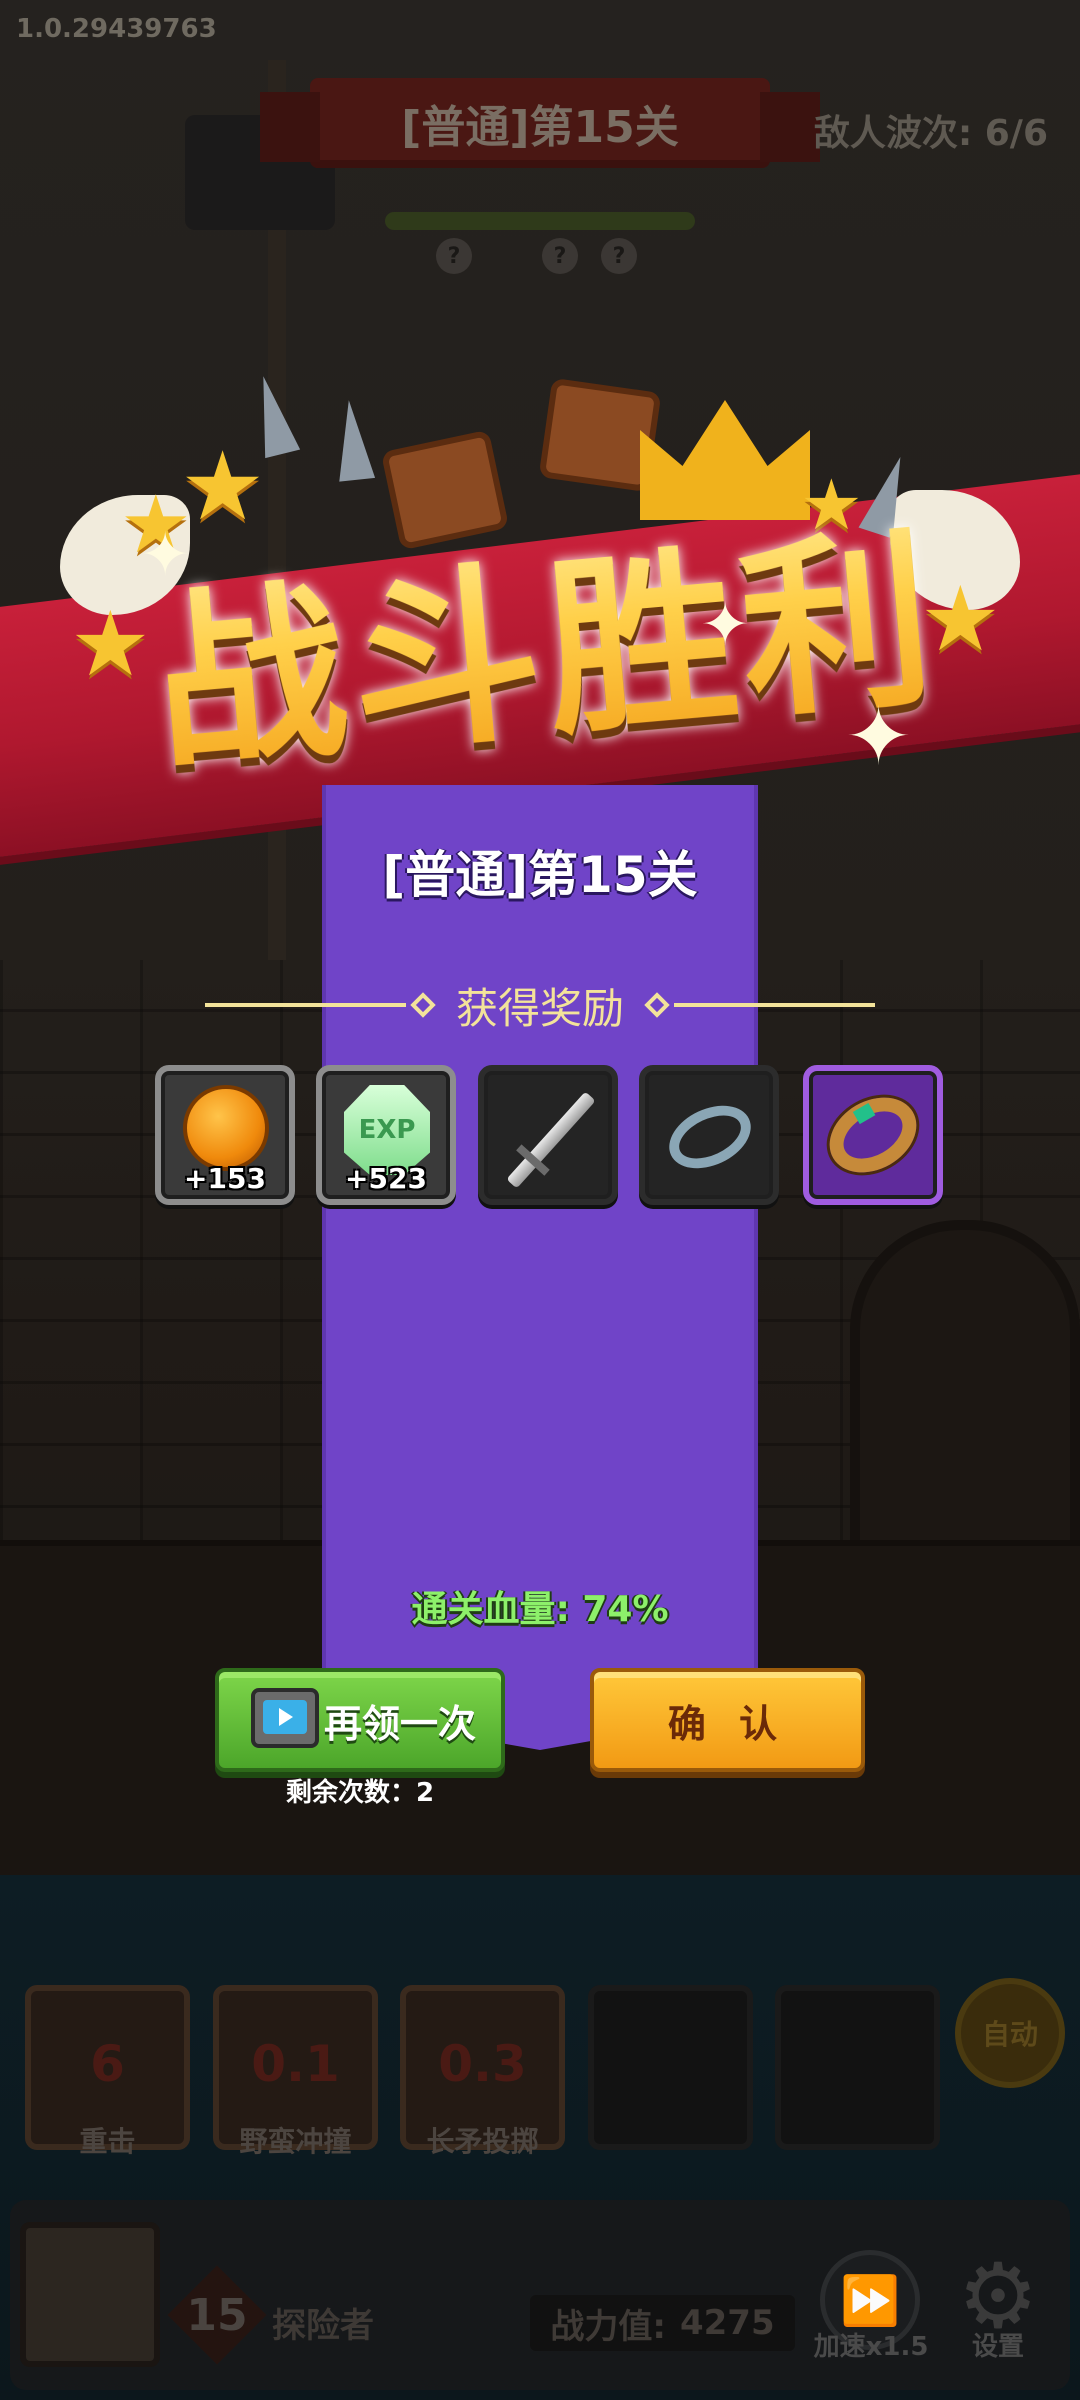 The height and width of the screenshot is (2400, 1080). Describe the element at coordinates (540, 221) in the screenshot. I see `wave-progress-bar` at that location.